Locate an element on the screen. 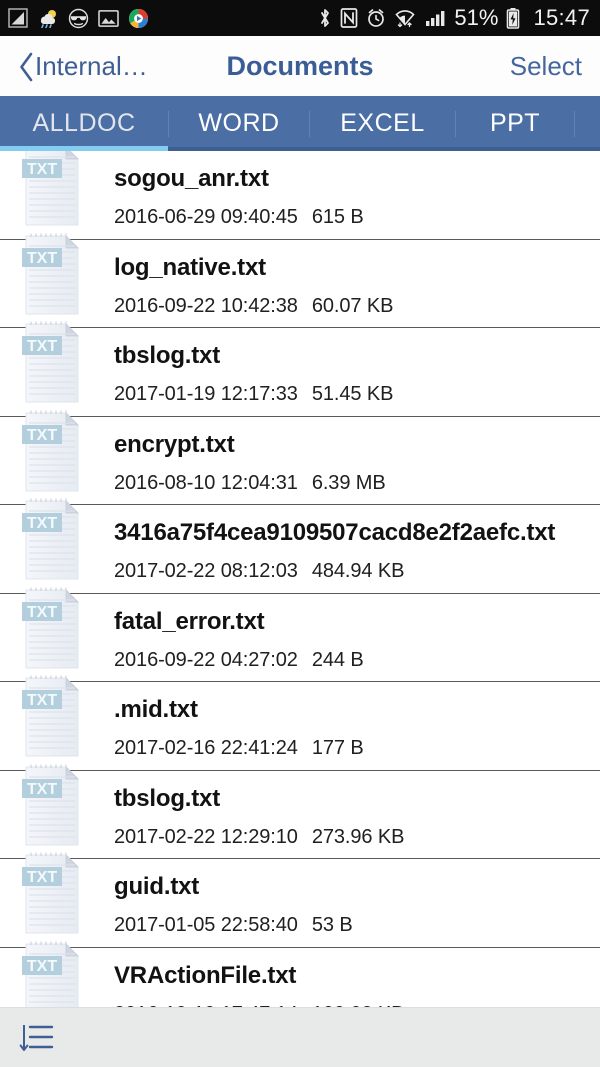 This screenshot has height=1067, width=600. list-item: TXT .mid.txt 2017-02-16 22:41:24 177 B is located at coordinates (300, 723).